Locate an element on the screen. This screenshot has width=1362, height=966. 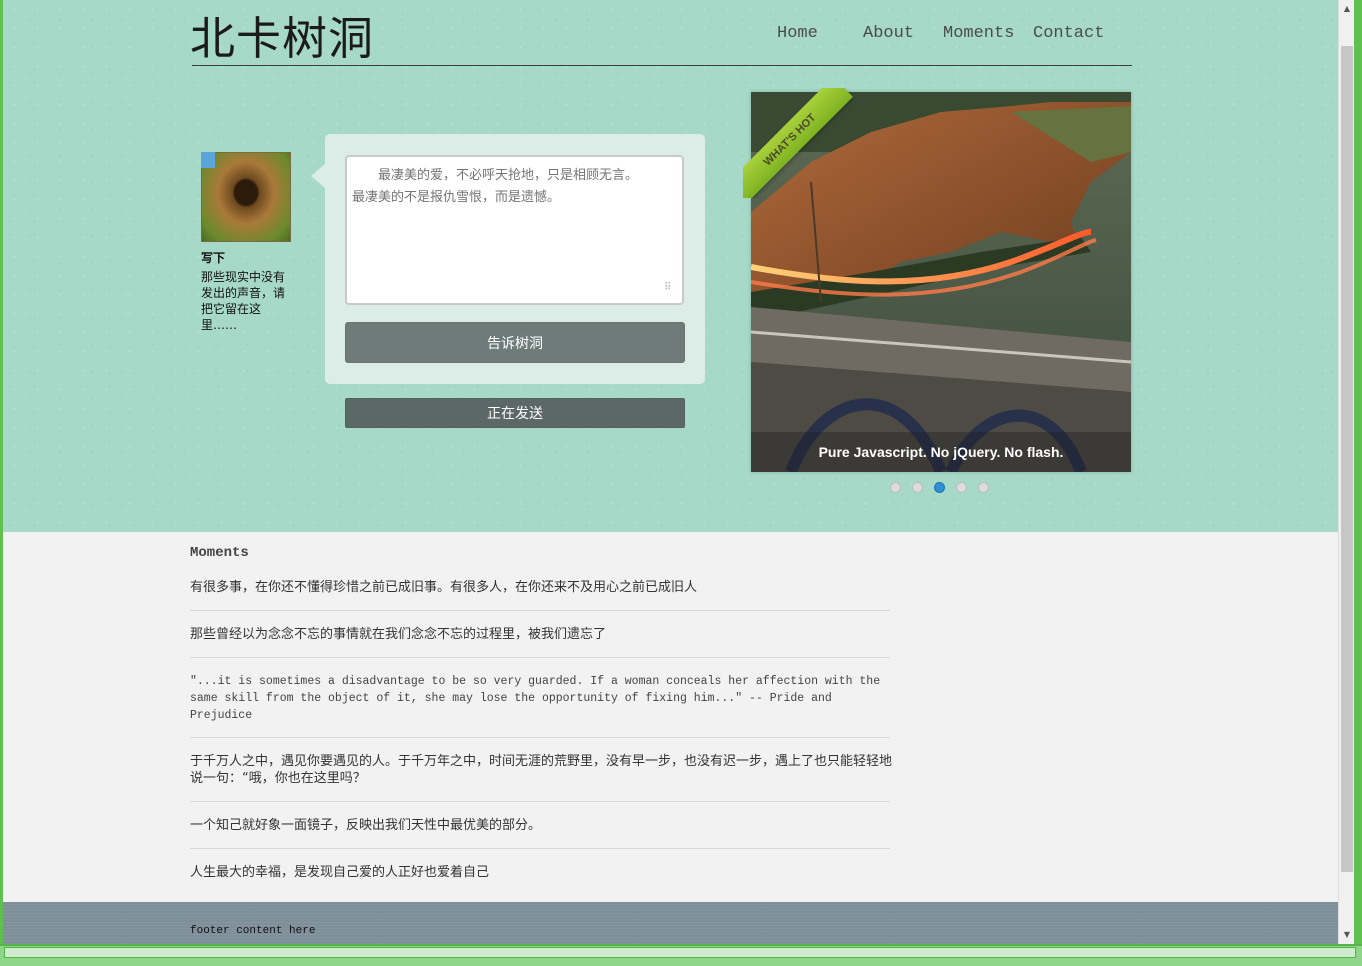
nav-contact: Contact is located at coordinates (1068, 33).